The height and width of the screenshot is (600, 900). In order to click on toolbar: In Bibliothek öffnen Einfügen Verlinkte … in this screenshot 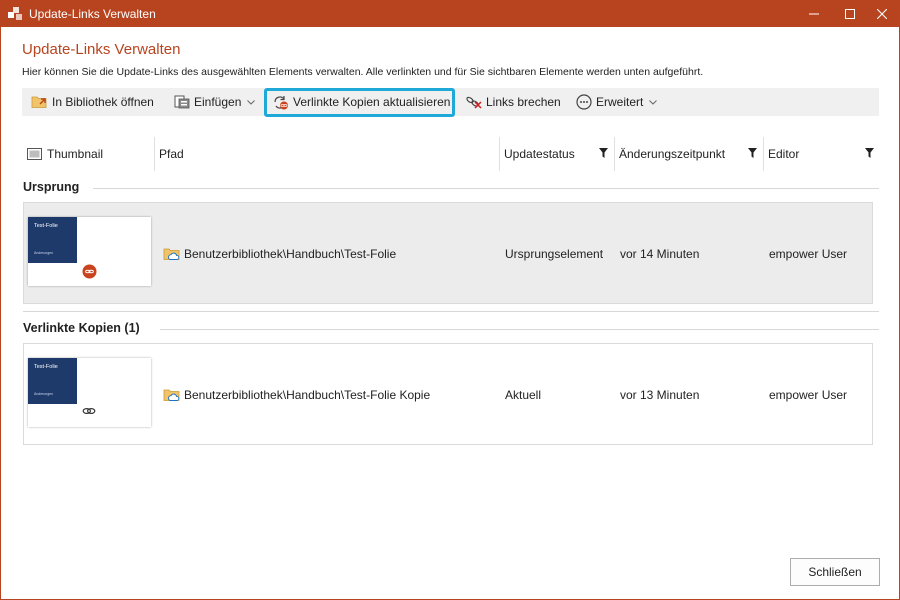, I will do `click(450, 102)`.